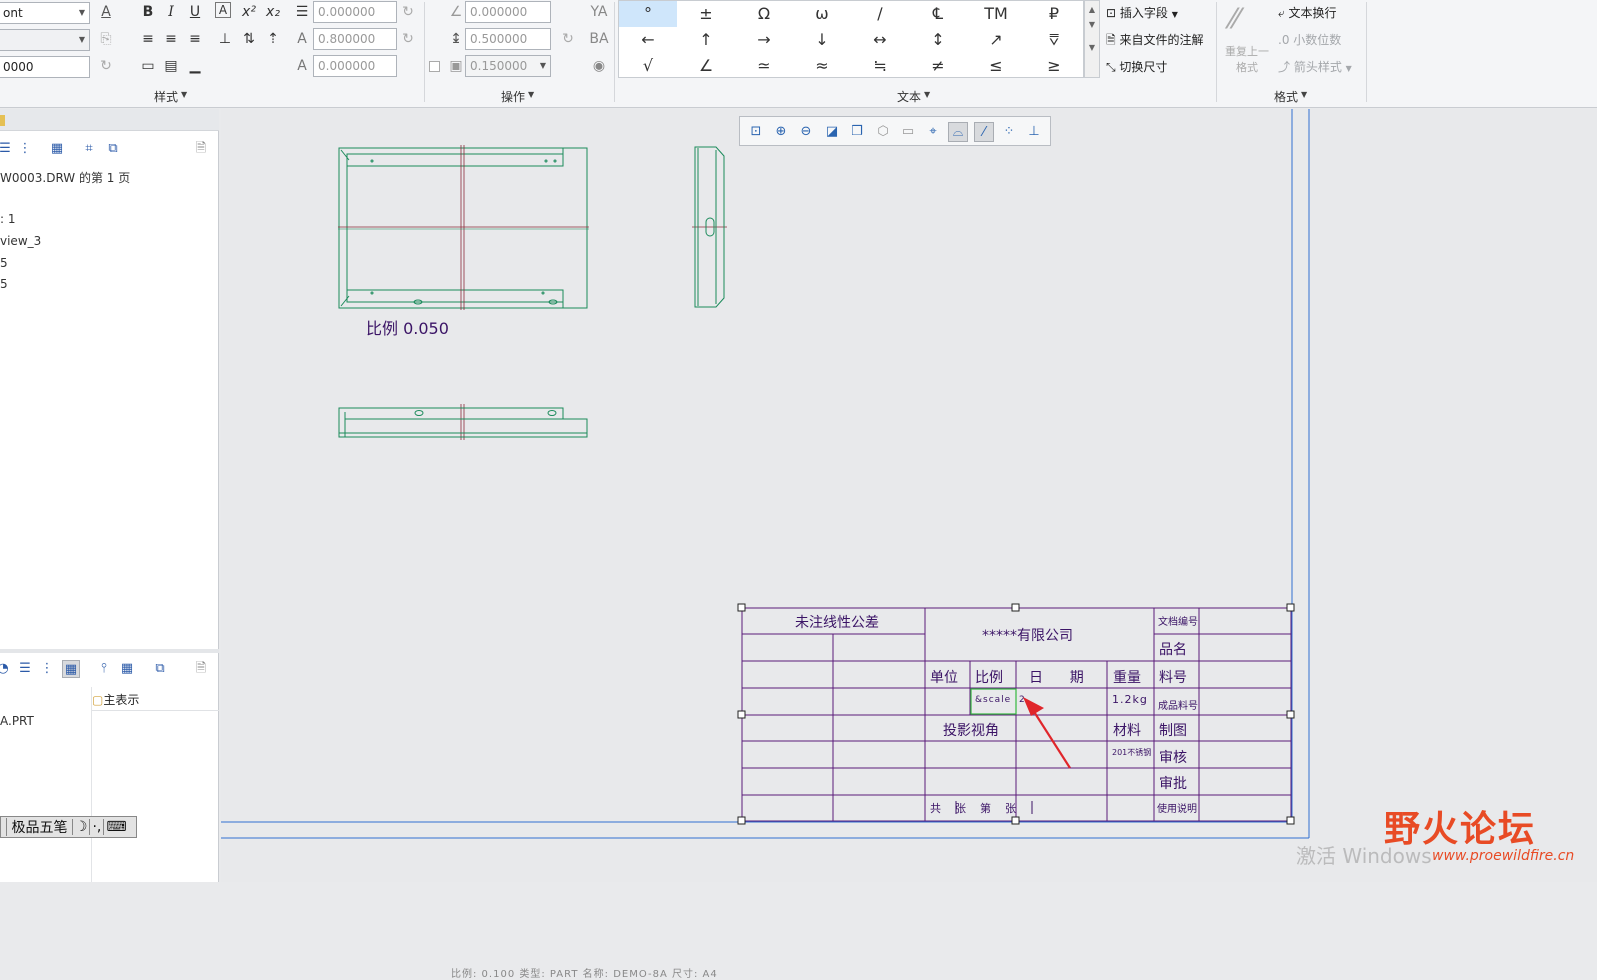 The width and height of the screenshot is (1597, 980). I want to click on symbol-button: ≈, so click(822, 66).